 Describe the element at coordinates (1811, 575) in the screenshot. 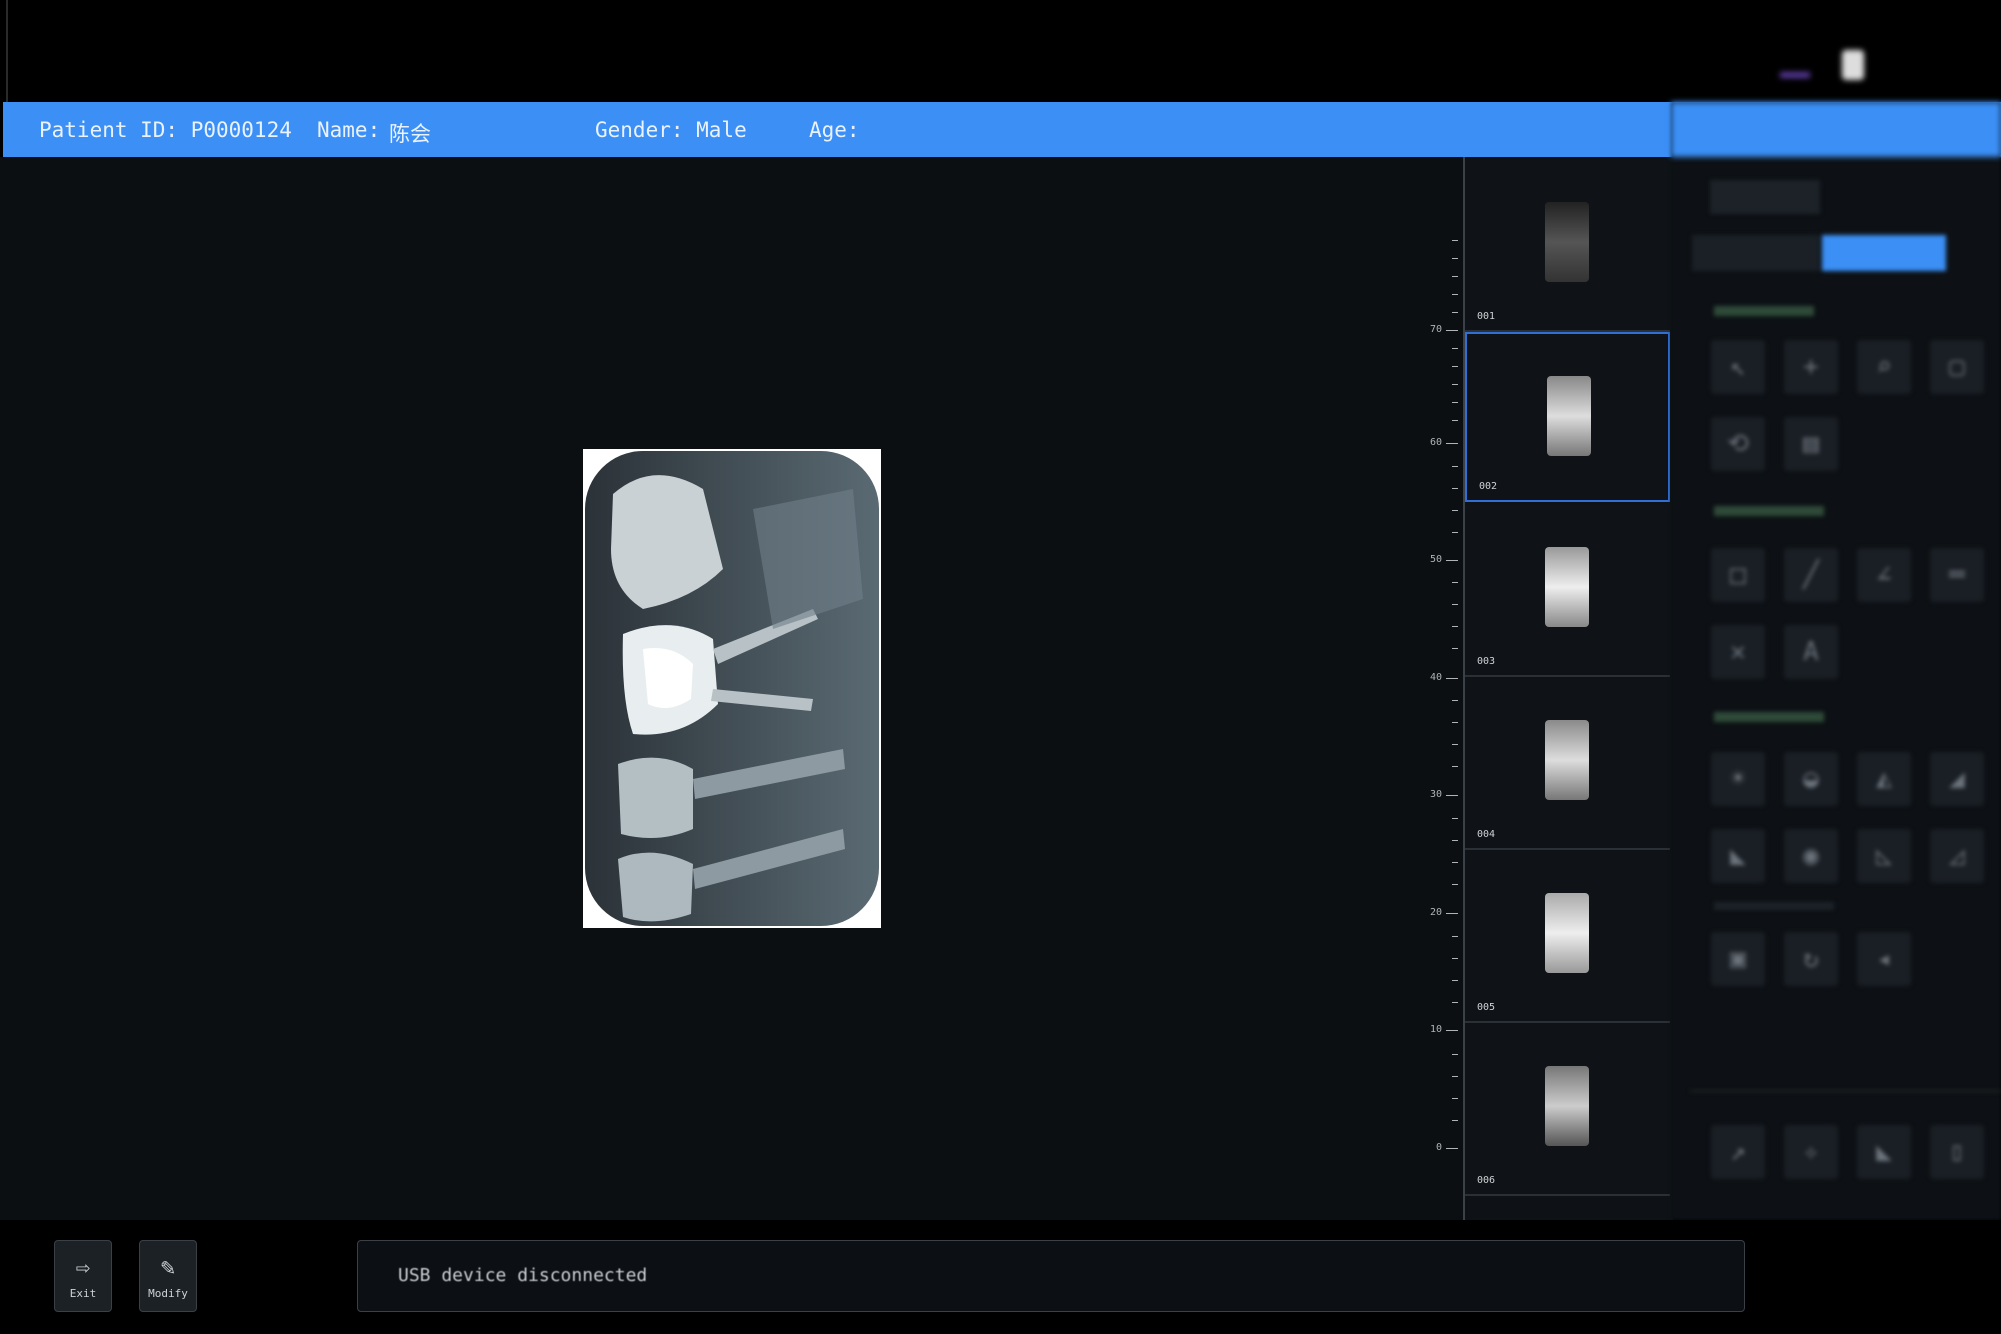

I see `line-tool-icon: ╱` at that location.